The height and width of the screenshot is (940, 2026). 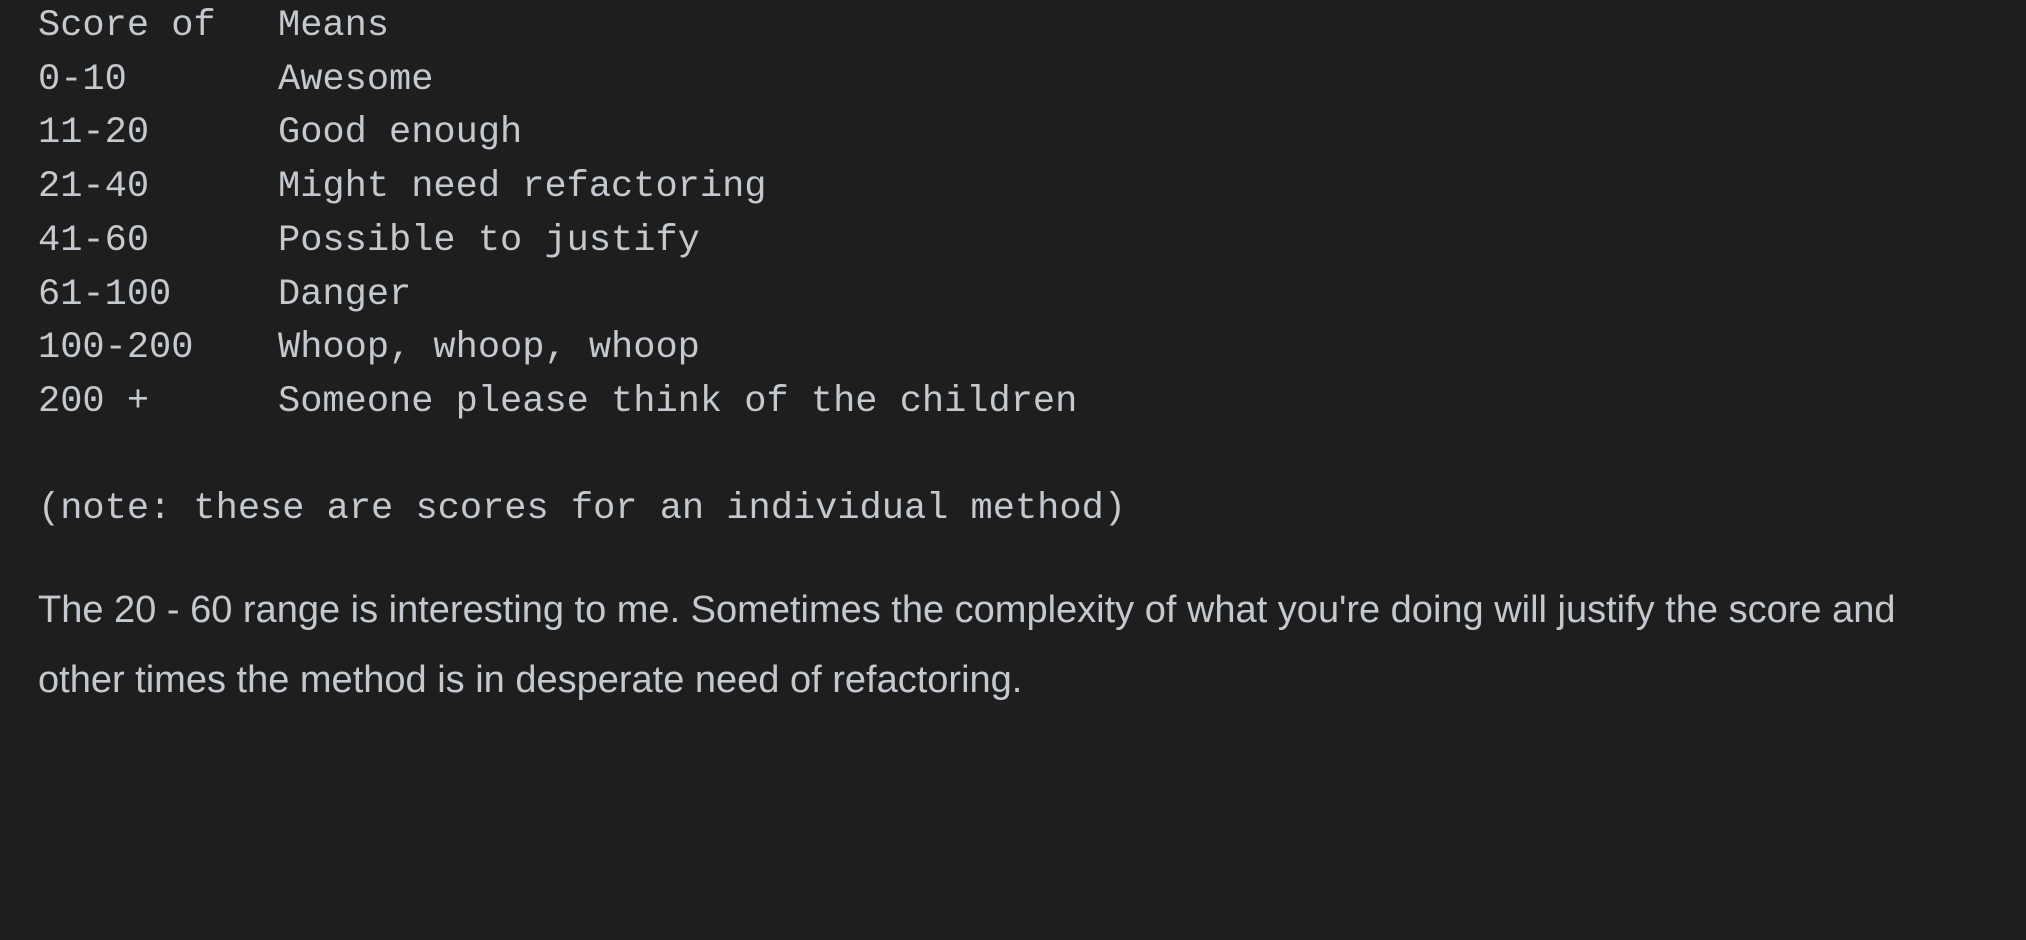 I want to click on table-cell-score: 41-60, so click(x=94, y=240).